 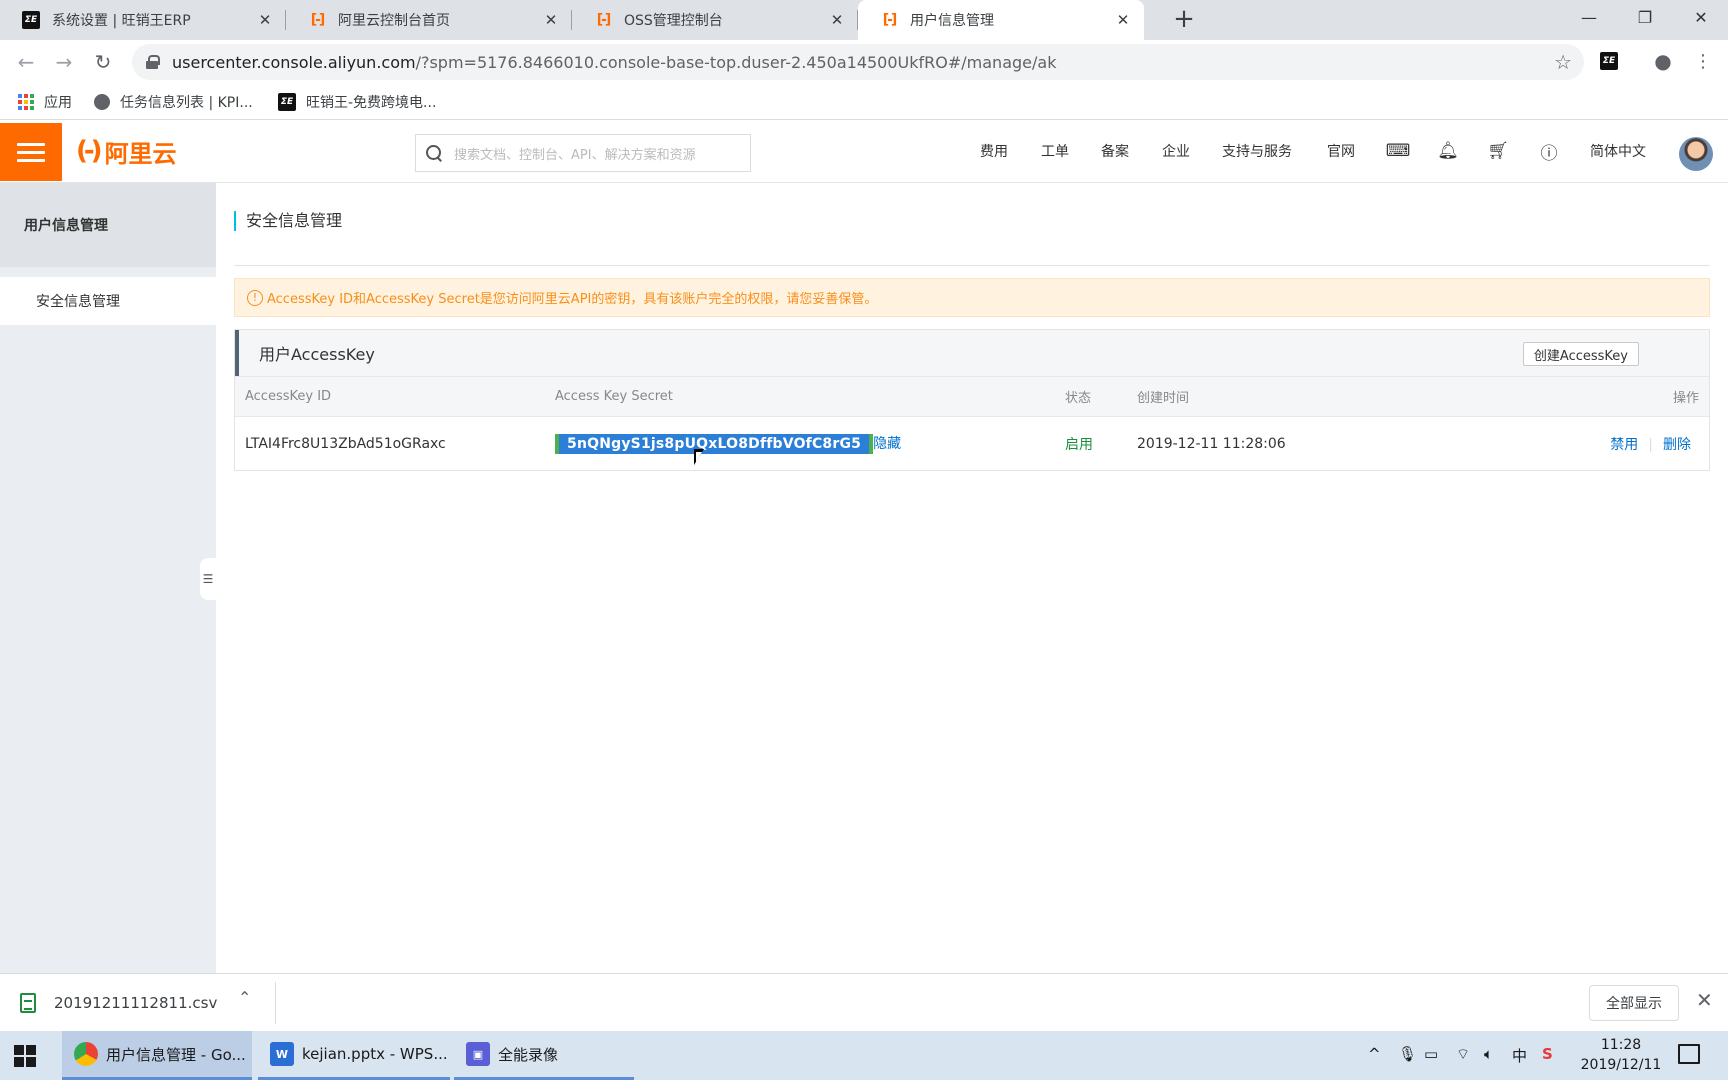 I want to click on created-time-value: 2019-12-11 11:28:06, so click(x=1211, y=443).